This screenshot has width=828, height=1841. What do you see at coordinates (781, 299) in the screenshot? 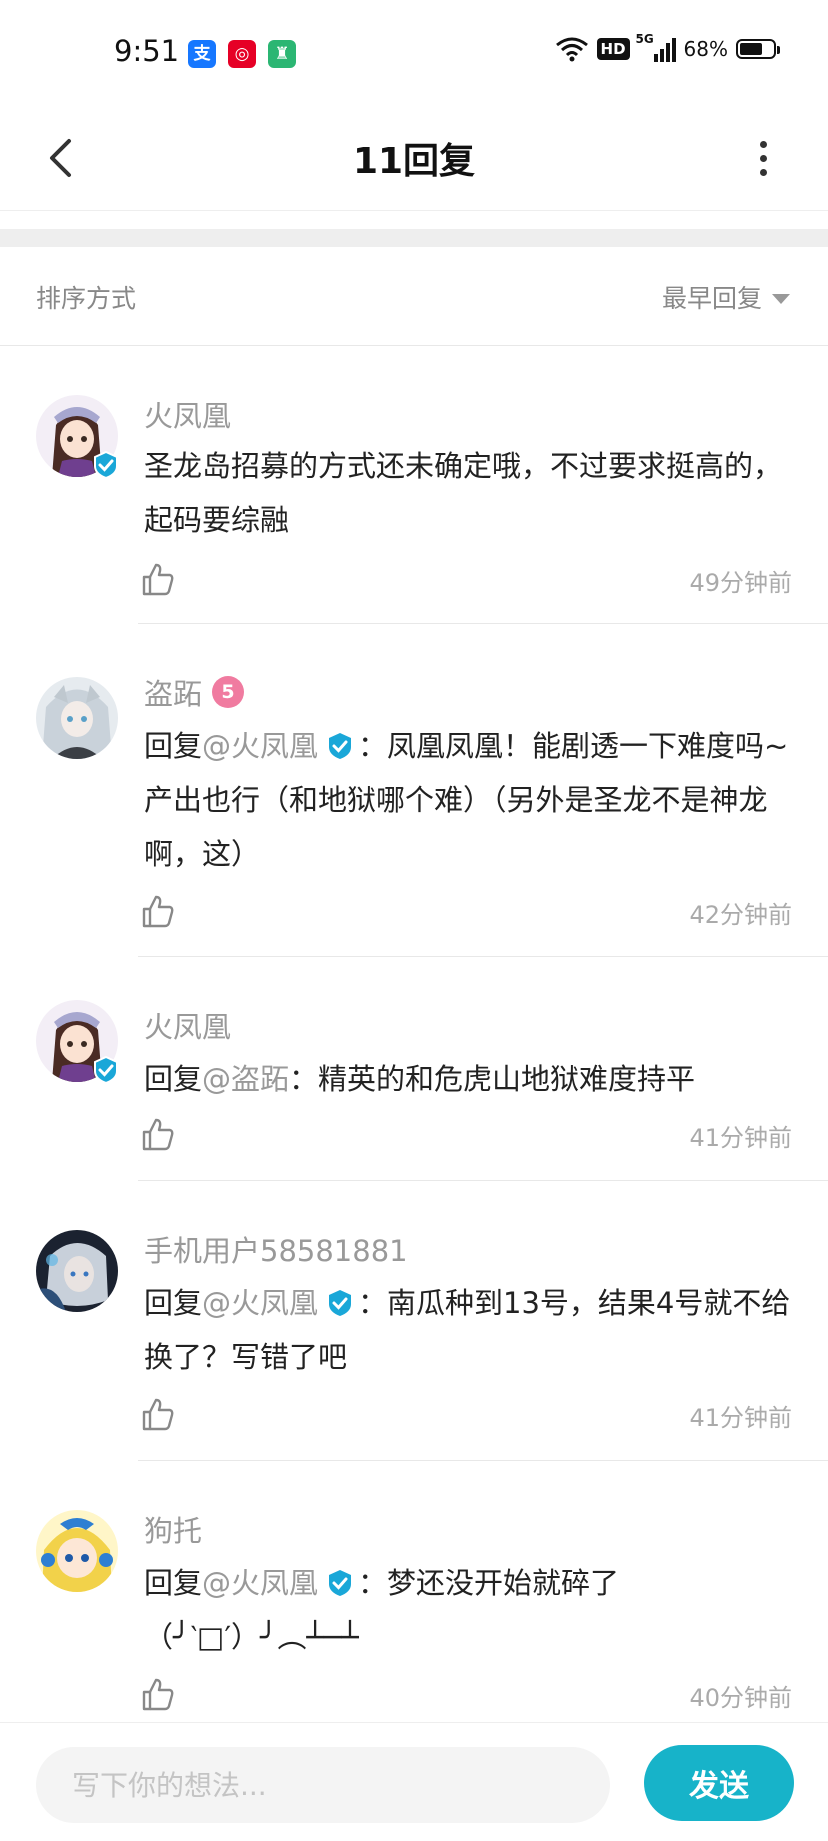
I see `caret-down-icon` at bounding box center [781, 299].